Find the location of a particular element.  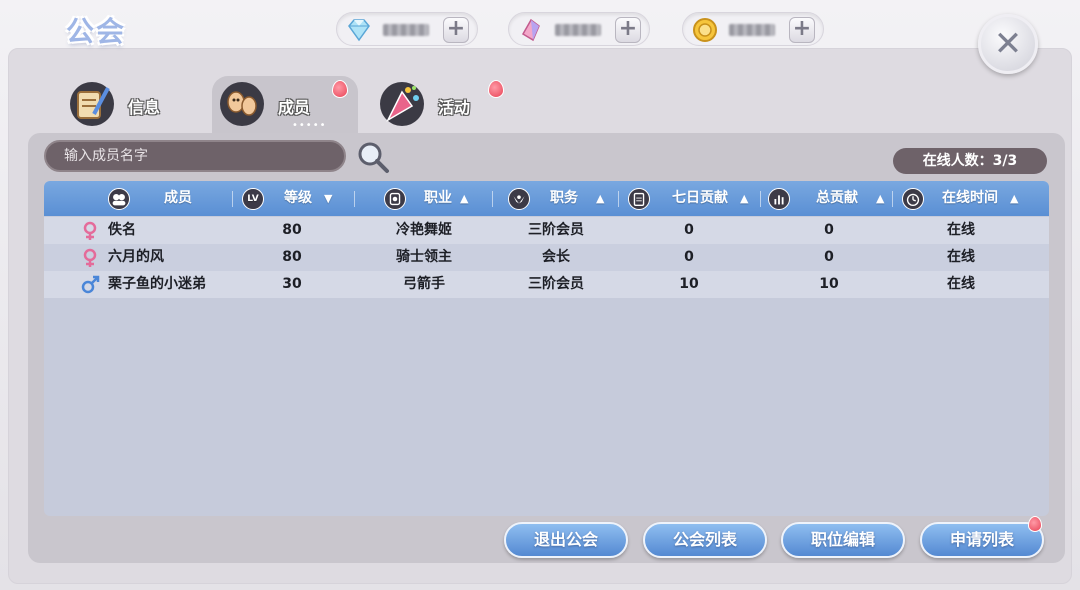

currency-coin: + is located at coordinates (753, 29).